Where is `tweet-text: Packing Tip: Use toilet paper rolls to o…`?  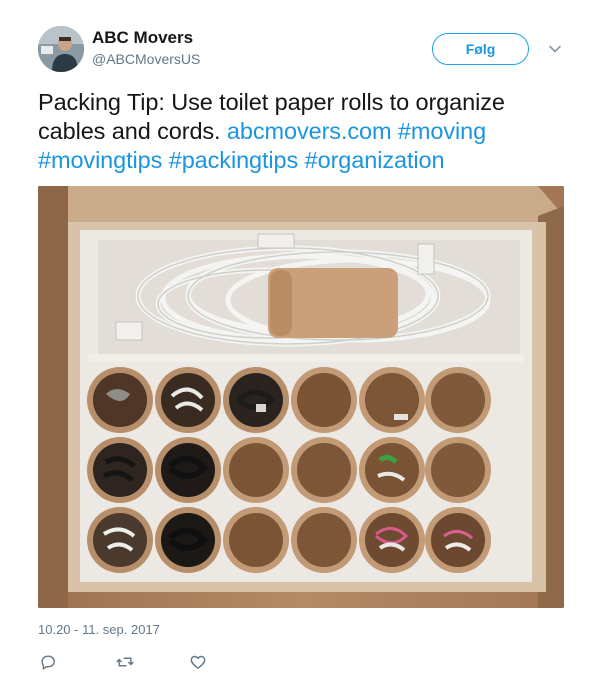 tweet-text: Packing Tip: Use toilet paper rolls to o… is located at coordinates (308, 131).